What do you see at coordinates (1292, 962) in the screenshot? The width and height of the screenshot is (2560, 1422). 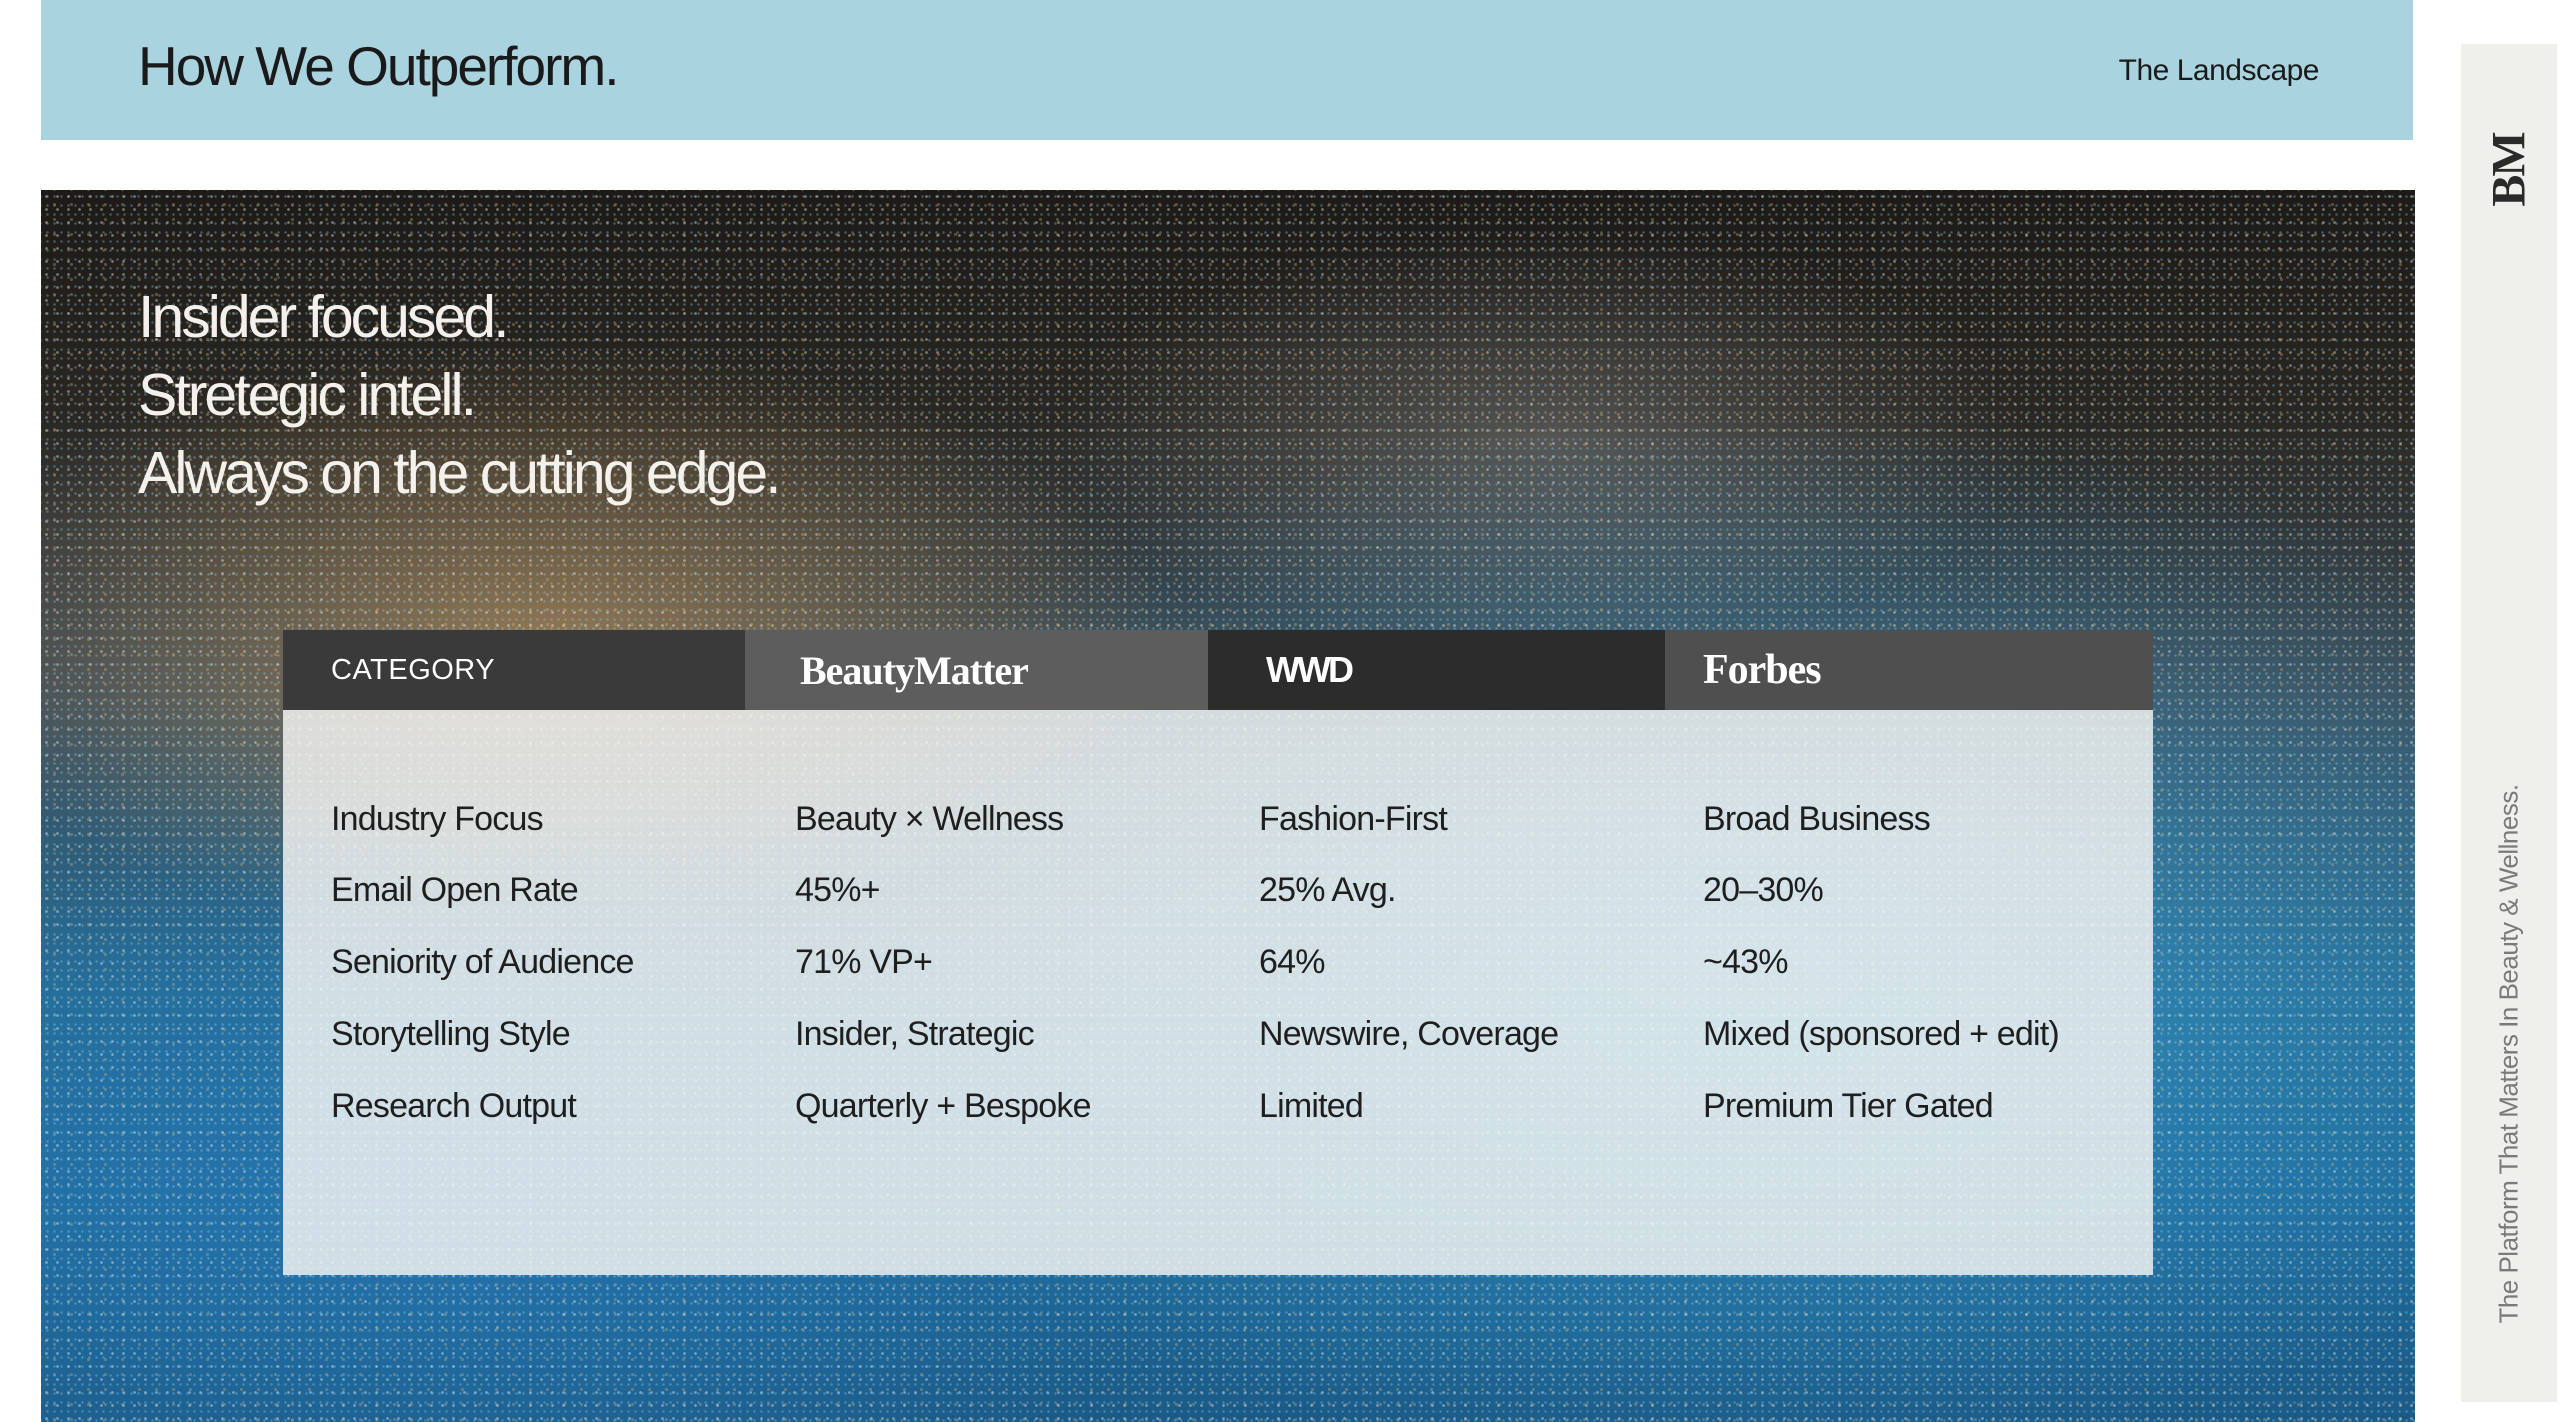 I see `wwd-value: 64%` at bounding box center [1292, 962].